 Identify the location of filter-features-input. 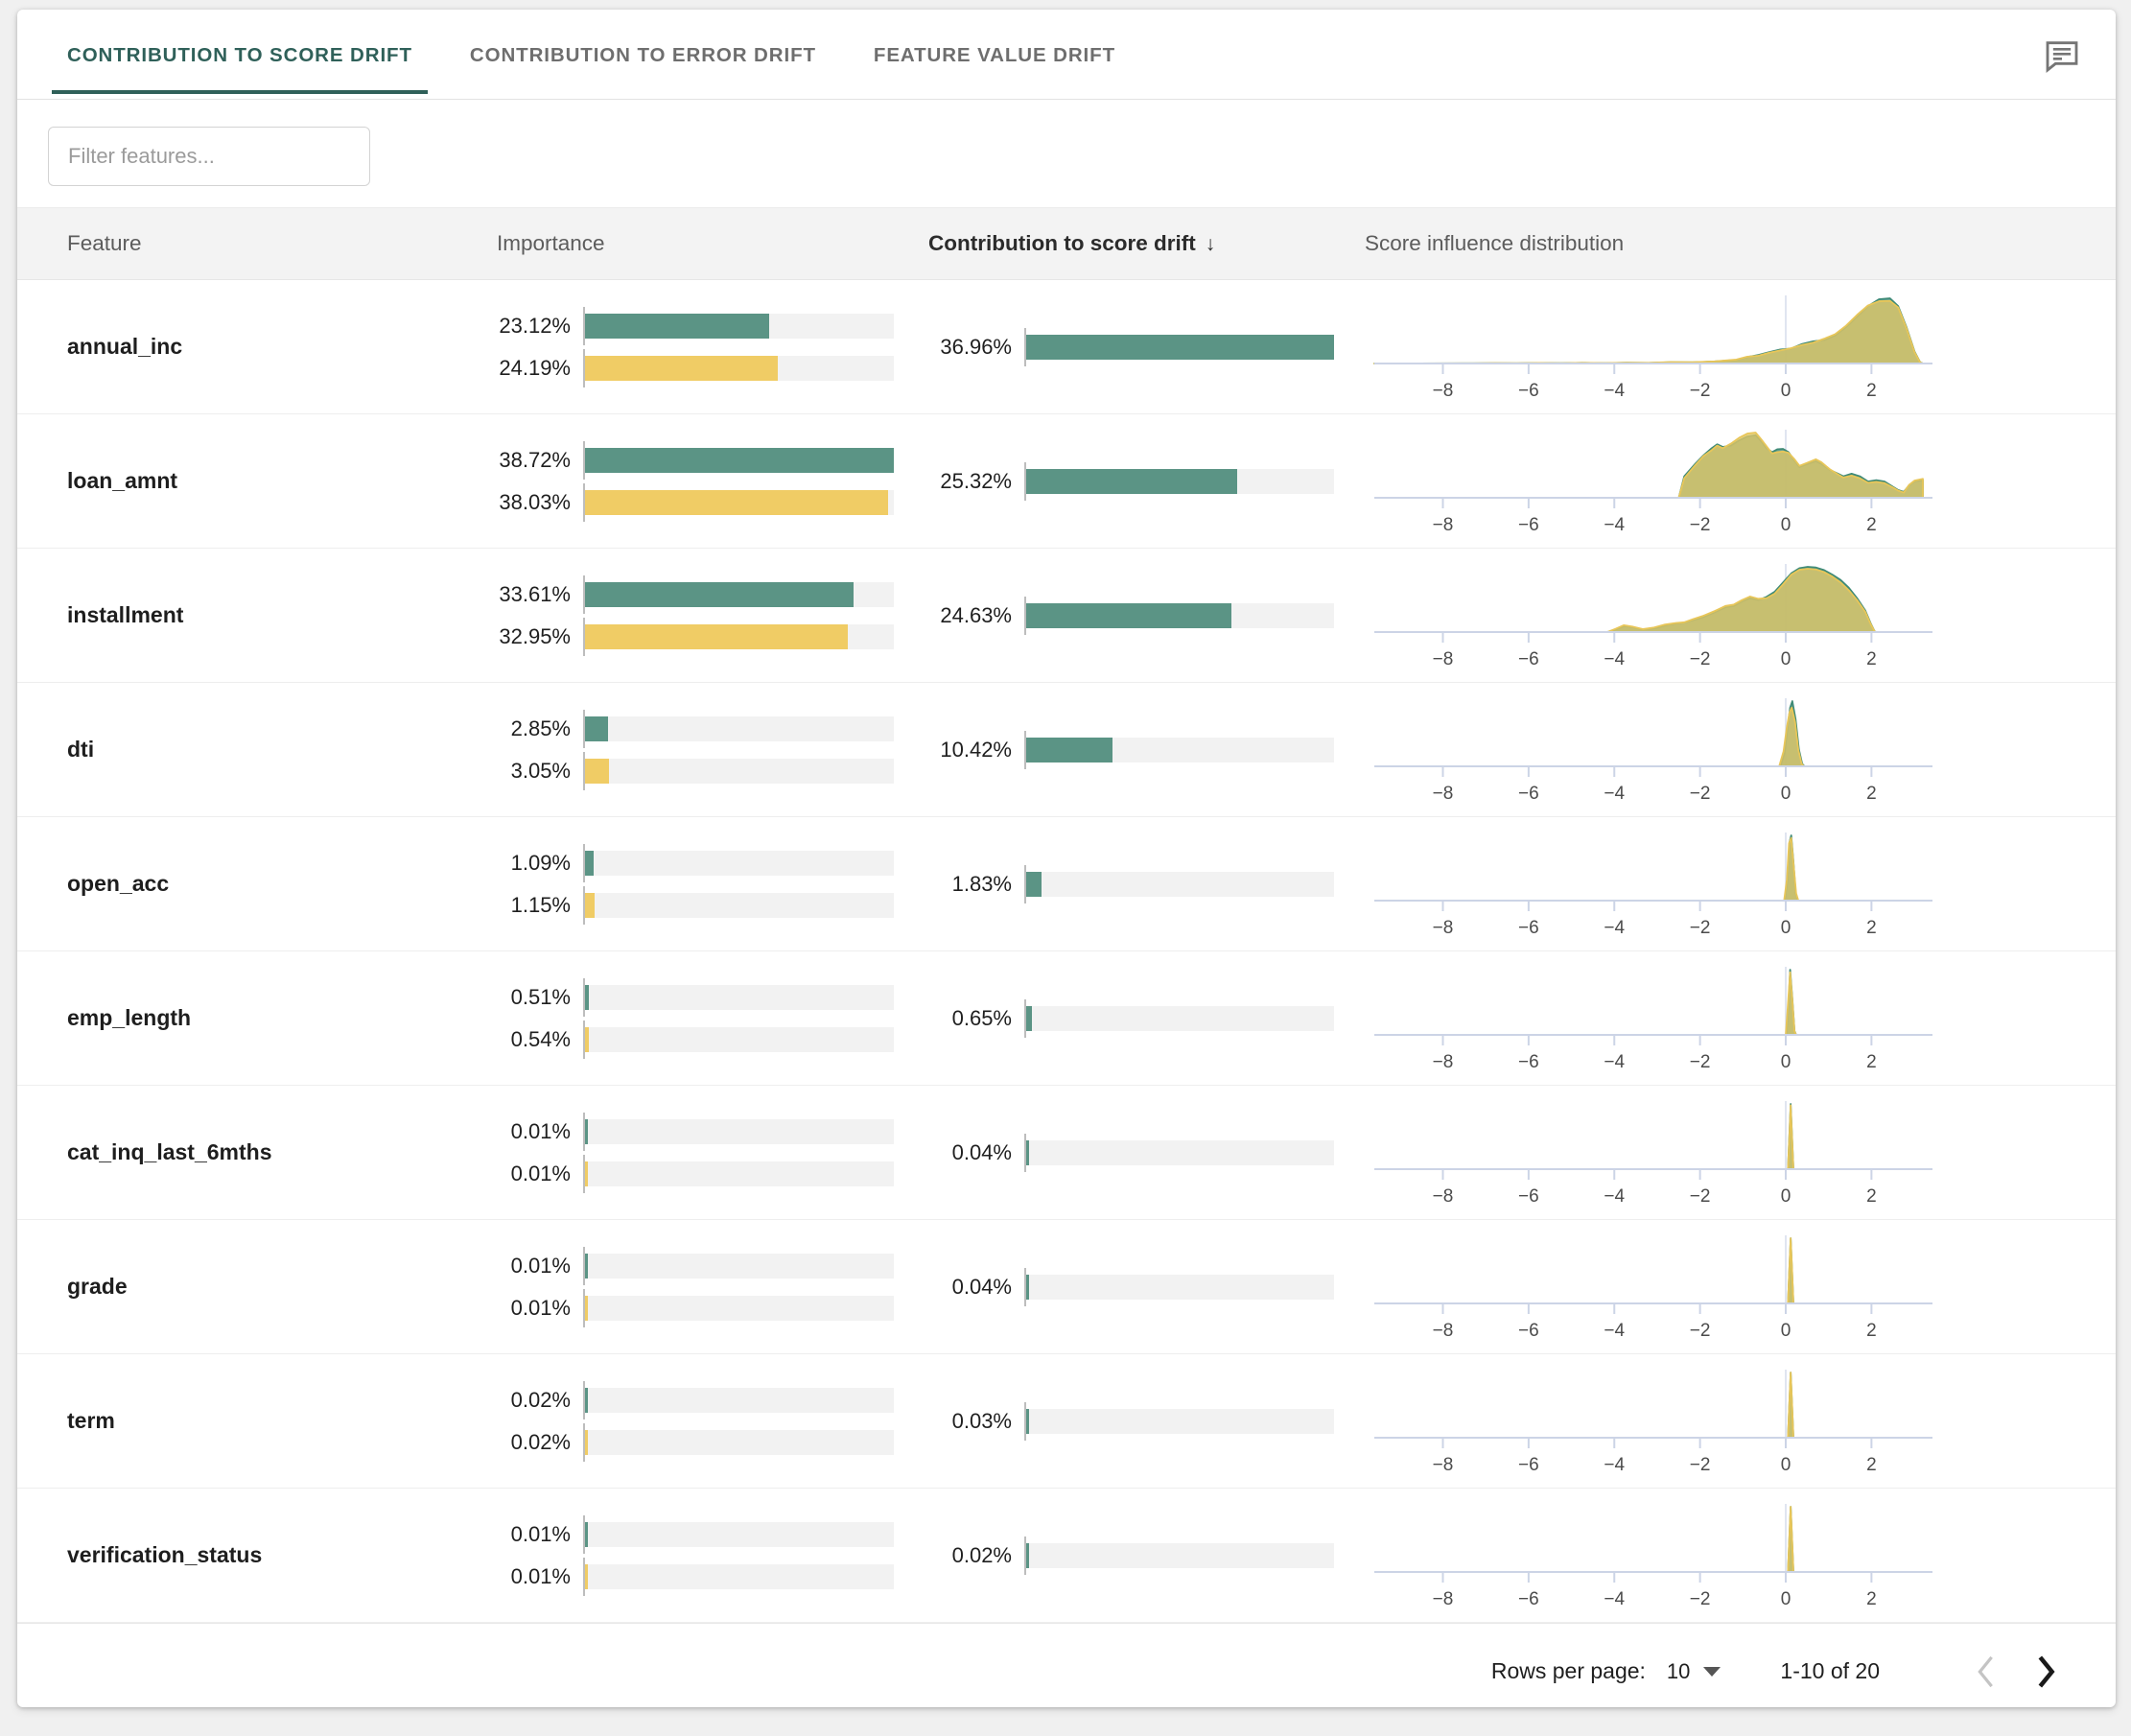
(209, 156).